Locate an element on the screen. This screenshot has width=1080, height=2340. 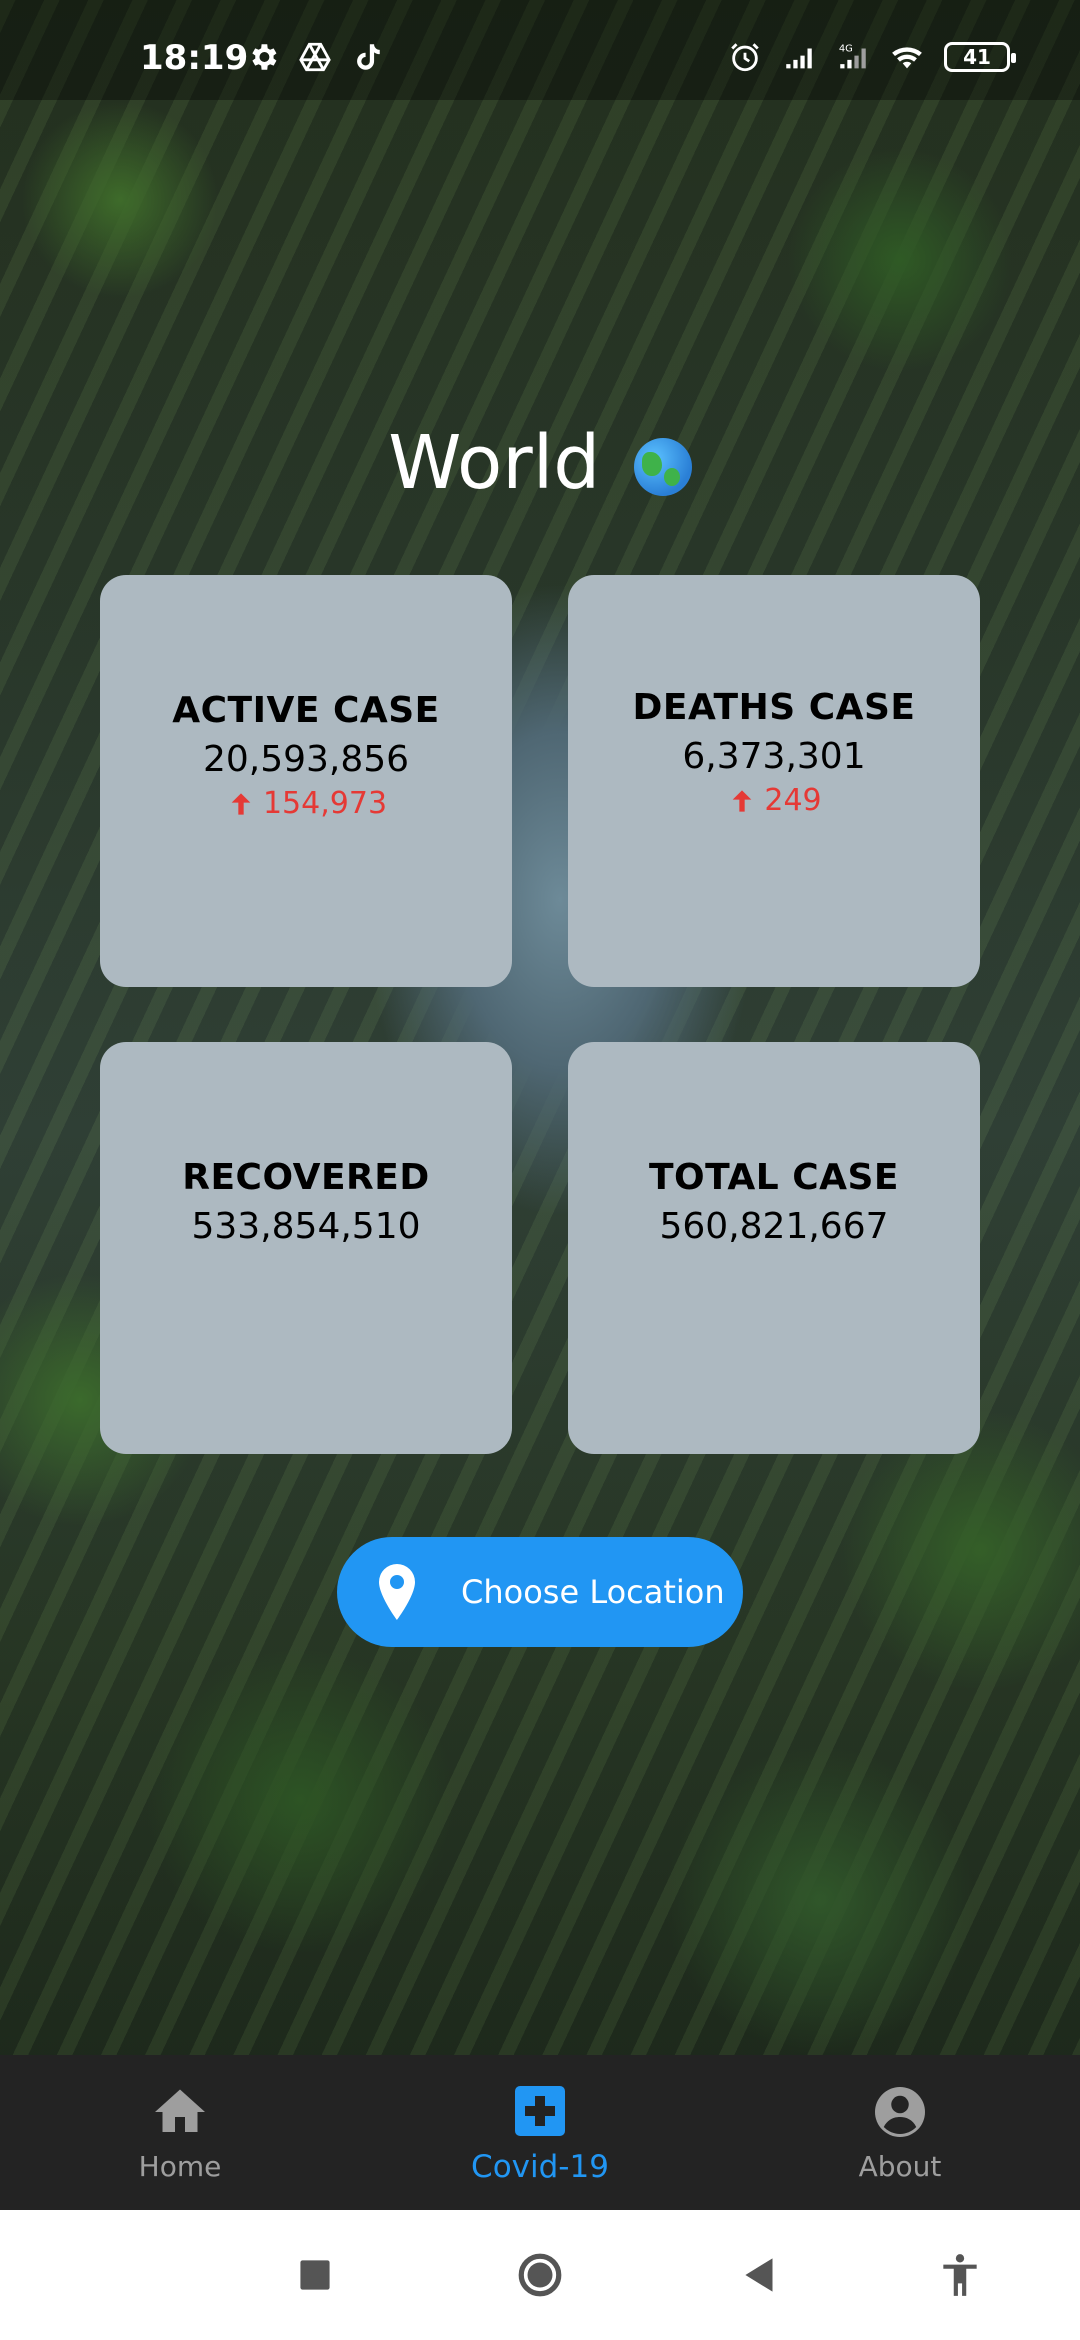
deaths-case-value: 6,373,301 is located at coordinates (774, 756).